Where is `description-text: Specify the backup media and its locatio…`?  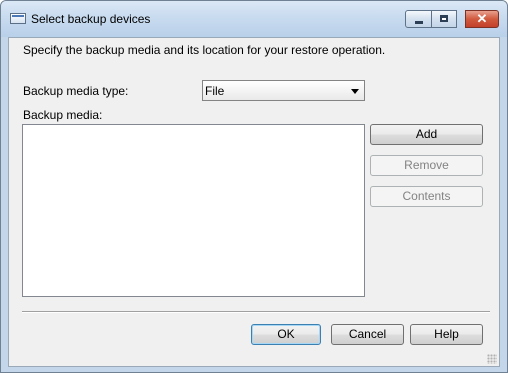 description-text: Specify the backup media and its locatio… is located at coordinates (204, 50).